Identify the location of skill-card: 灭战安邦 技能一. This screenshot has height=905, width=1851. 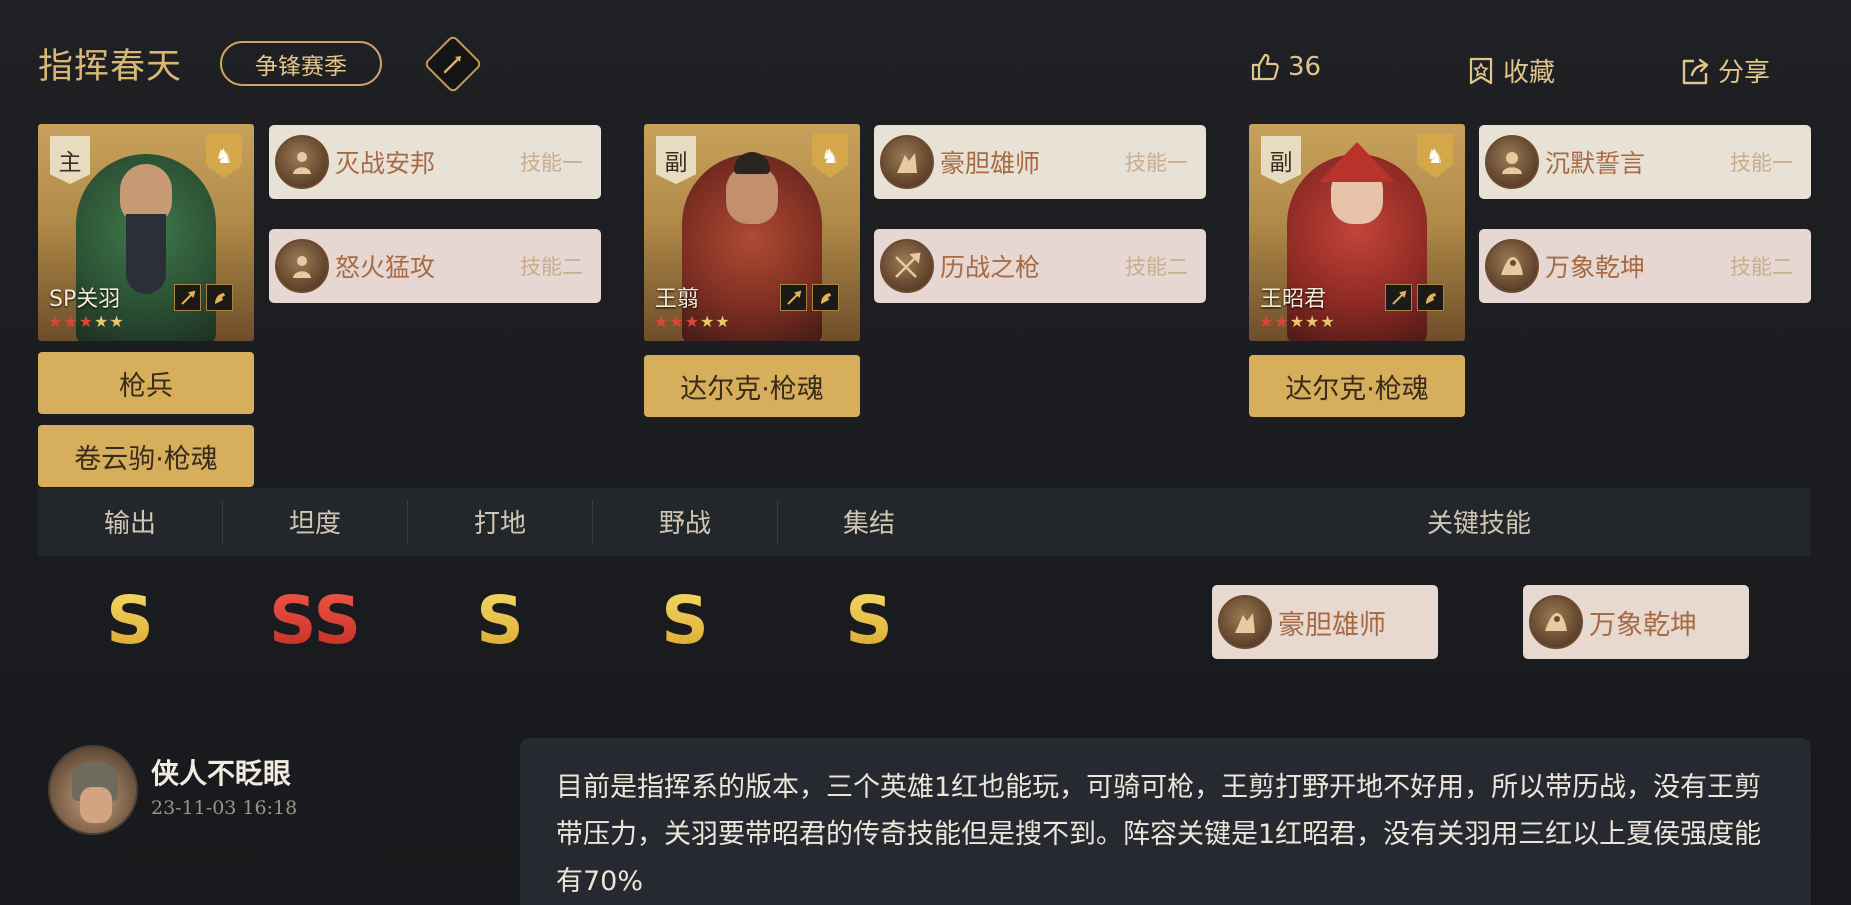
(435, 162).